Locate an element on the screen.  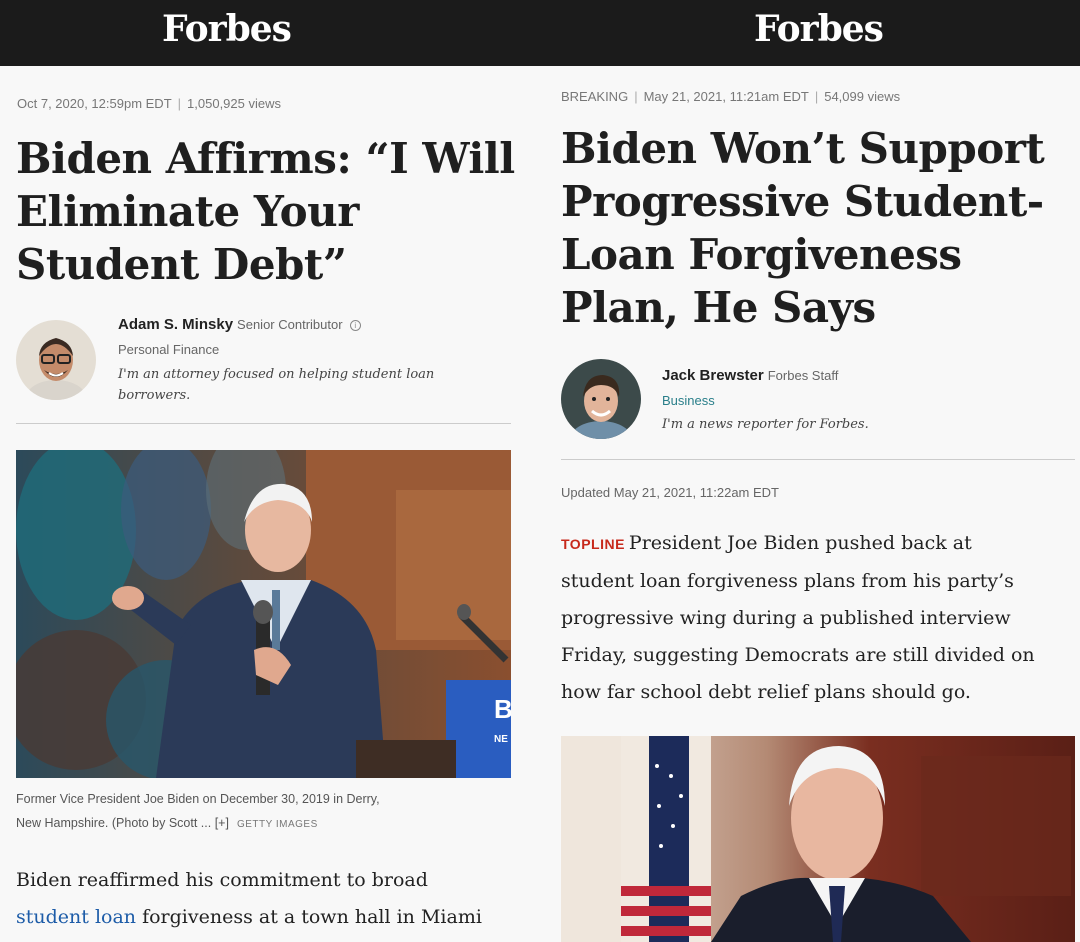
view-count: 1,050,925 views is located at coordinates (234, 103).